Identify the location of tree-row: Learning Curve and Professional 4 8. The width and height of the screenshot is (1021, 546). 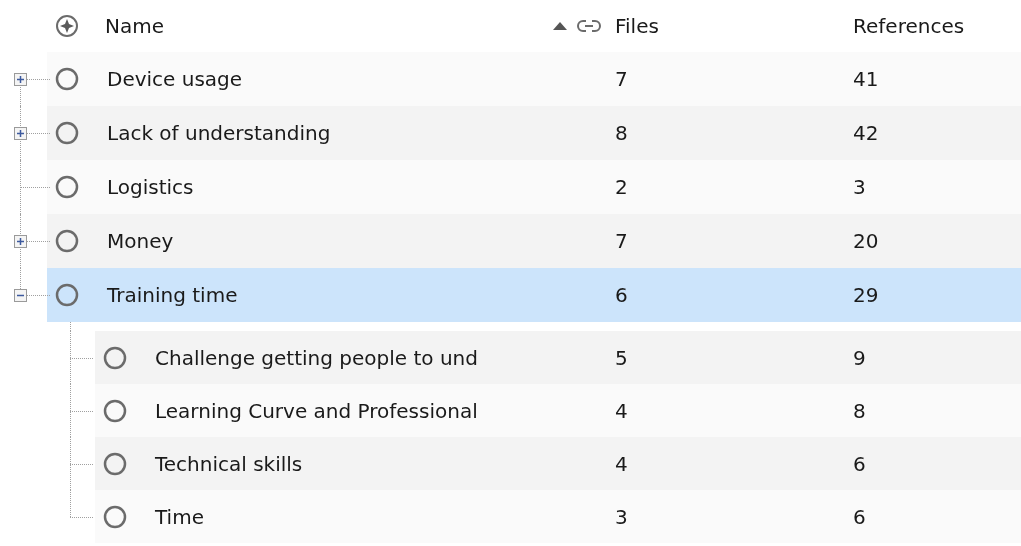
(558, 410).